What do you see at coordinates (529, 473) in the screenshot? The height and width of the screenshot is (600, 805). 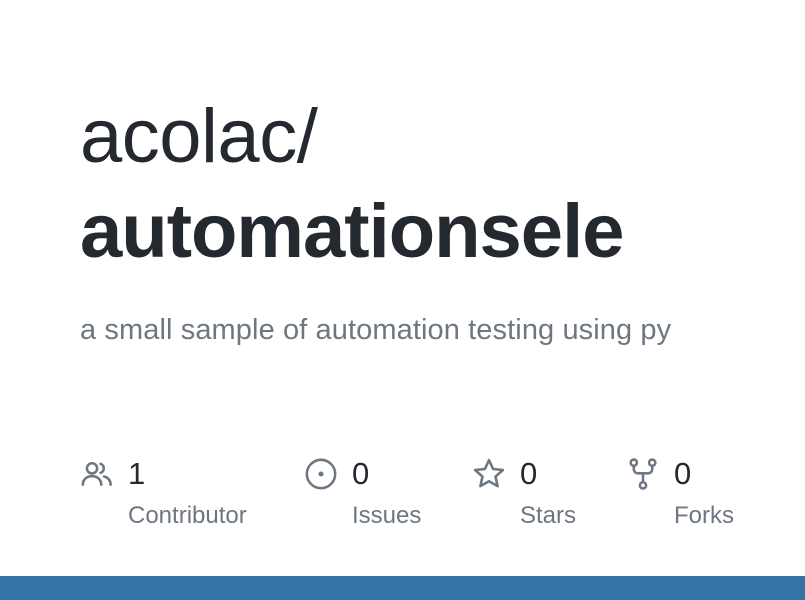 I see `stars-count: 0` at bounding box center [529, 473].